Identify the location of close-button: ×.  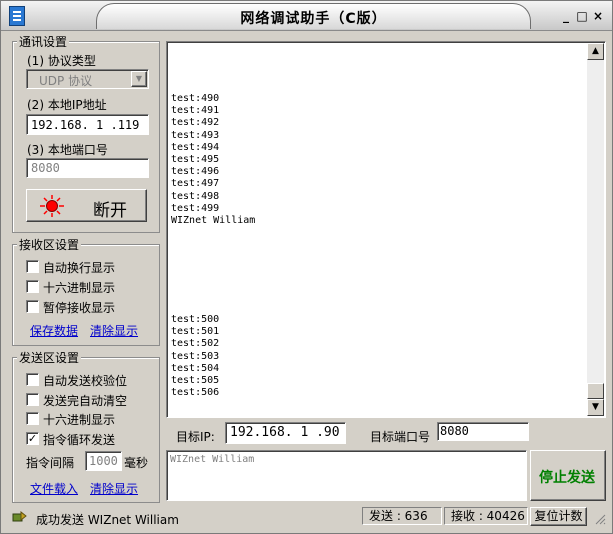
(598, 16).